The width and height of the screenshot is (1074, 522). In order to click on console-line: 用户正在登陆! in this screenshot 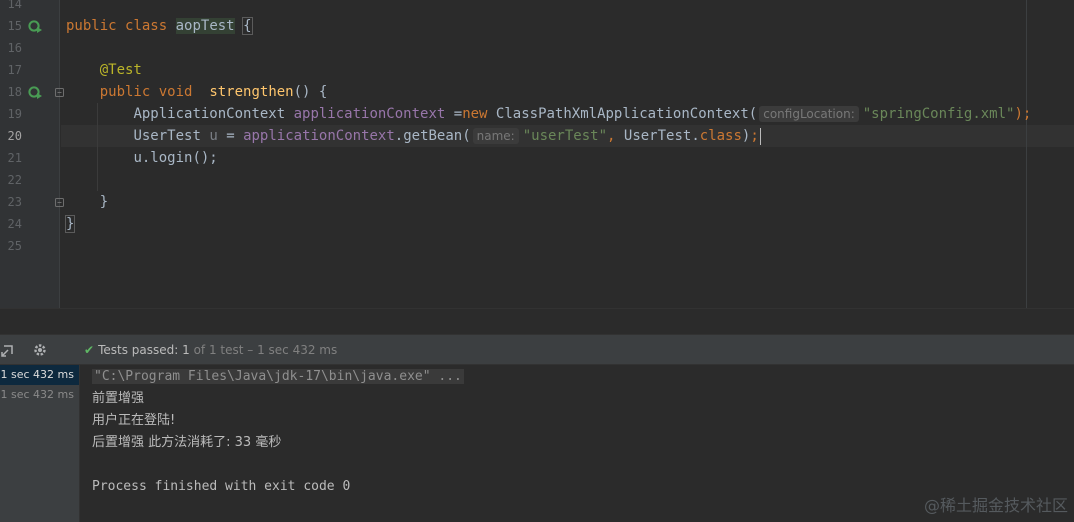, I will do `click(134, 420)`.